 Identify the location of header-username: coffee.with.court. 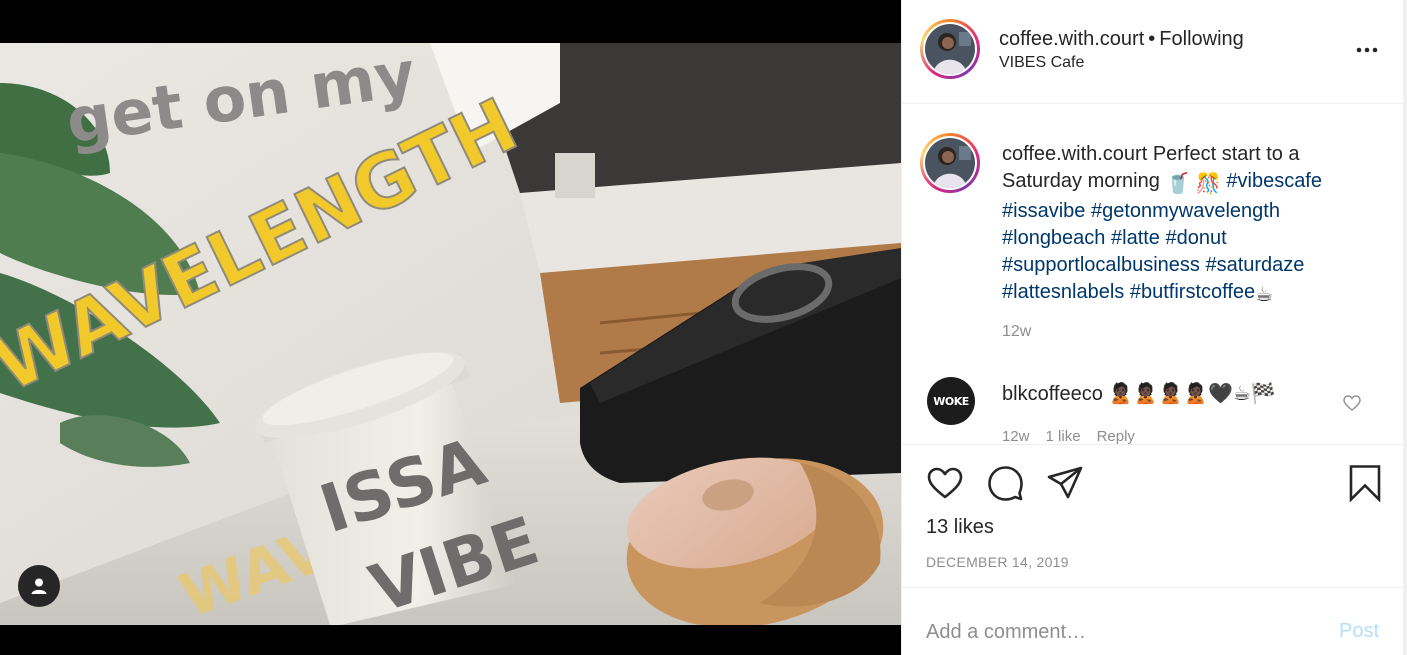
(1071, 39).